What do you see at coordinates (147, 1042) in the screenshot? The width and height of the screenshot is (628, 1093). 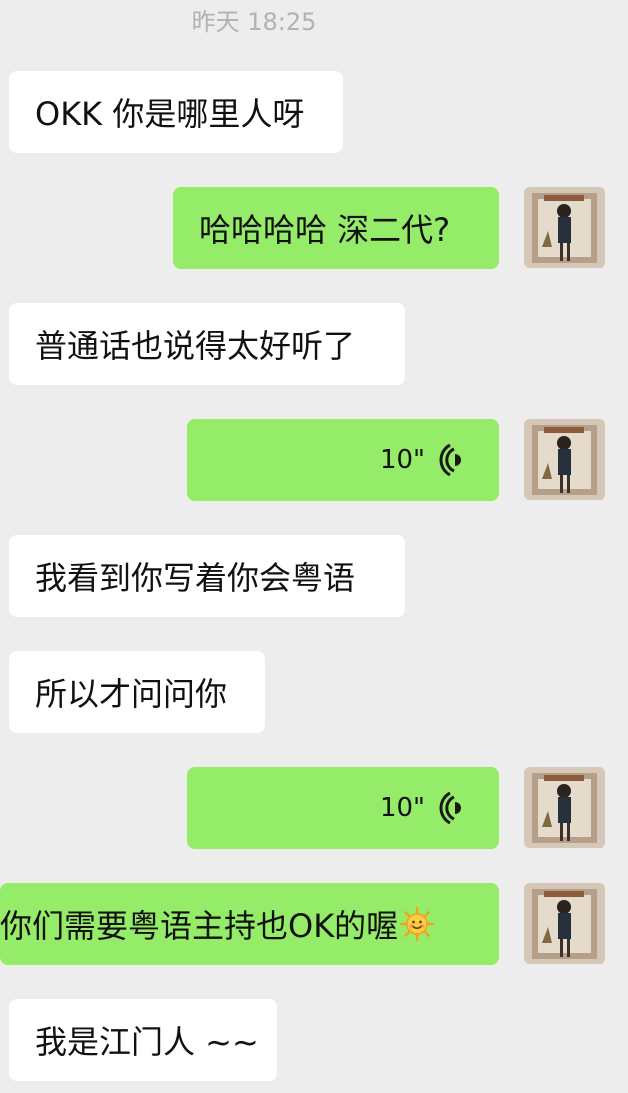 I see `message-text: 我是江门人 ~~` at bounding box center [147, 1042].